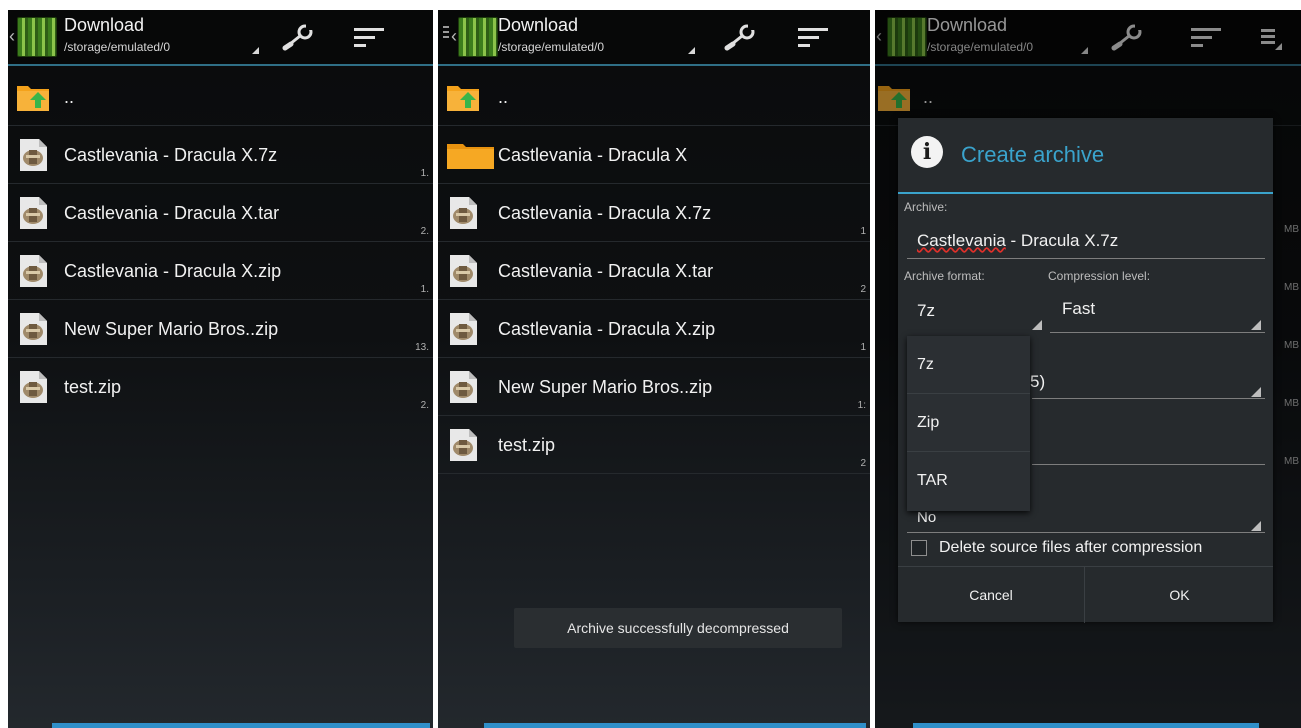  I want to click on archive-name-field: Castlevania - Dracula X.7z, so click(1017, 241).